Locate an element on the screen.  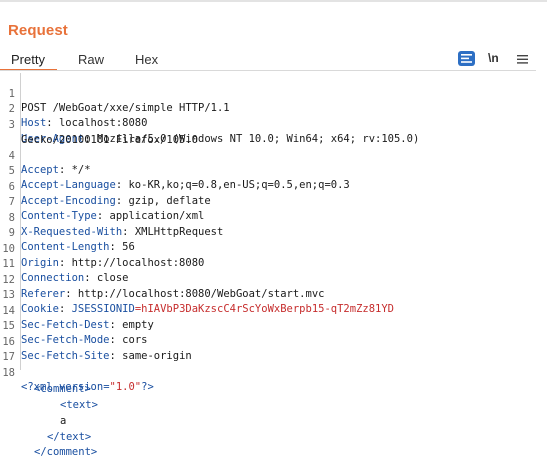
code-line: 1 POST /WebGoat/xxe/simple HTTP/1.1 is located at coordinates (268, 93).